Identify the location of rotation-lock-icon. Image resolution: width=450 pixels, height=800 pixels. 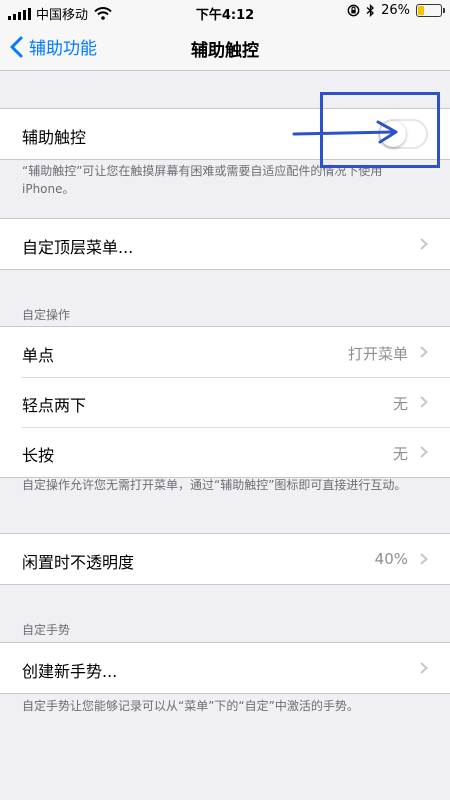
(353, 10).